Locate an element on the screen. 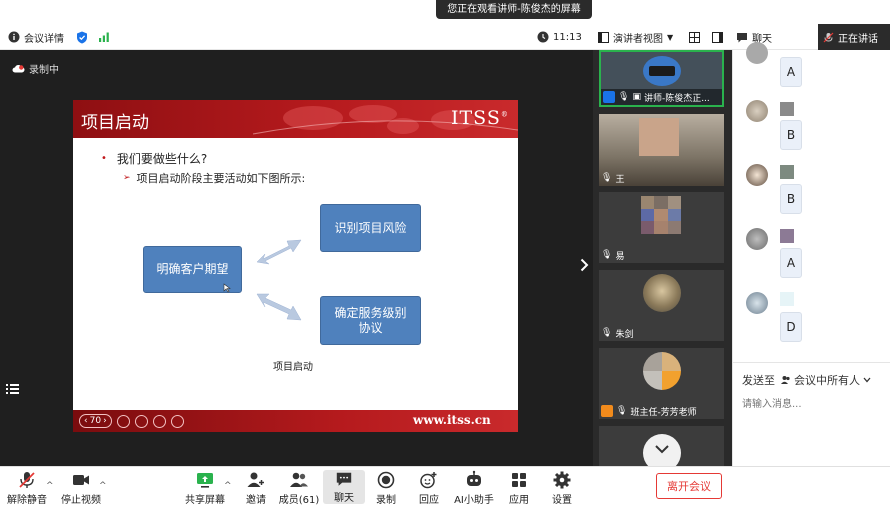 The height and width of the screenshot is (506, 890). cloud-record-icon is located at coordinates (18, 69).